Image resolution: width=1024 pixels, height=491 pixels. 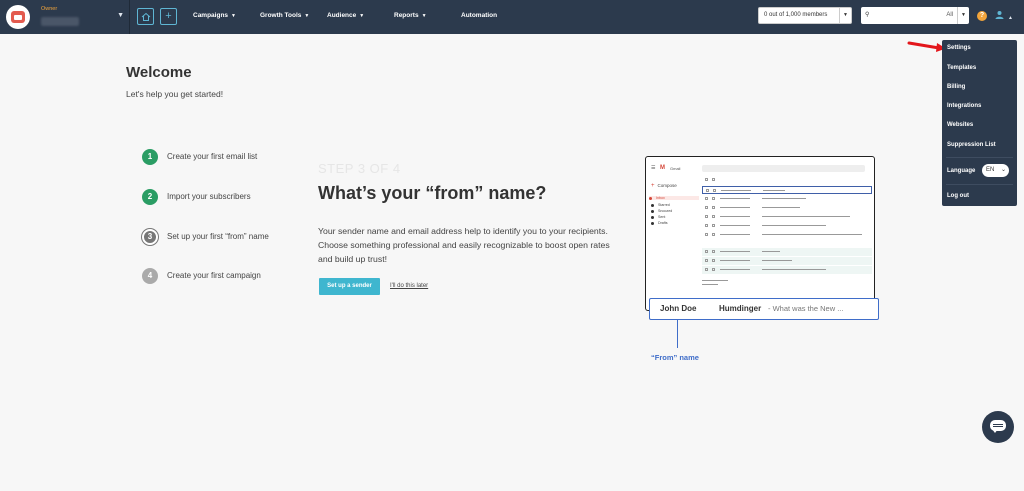 What do you see at coordinates (1010, 18) in the screenshot?
I see `chevron-up-icon: ▲` at bounding box center [1010, 18].